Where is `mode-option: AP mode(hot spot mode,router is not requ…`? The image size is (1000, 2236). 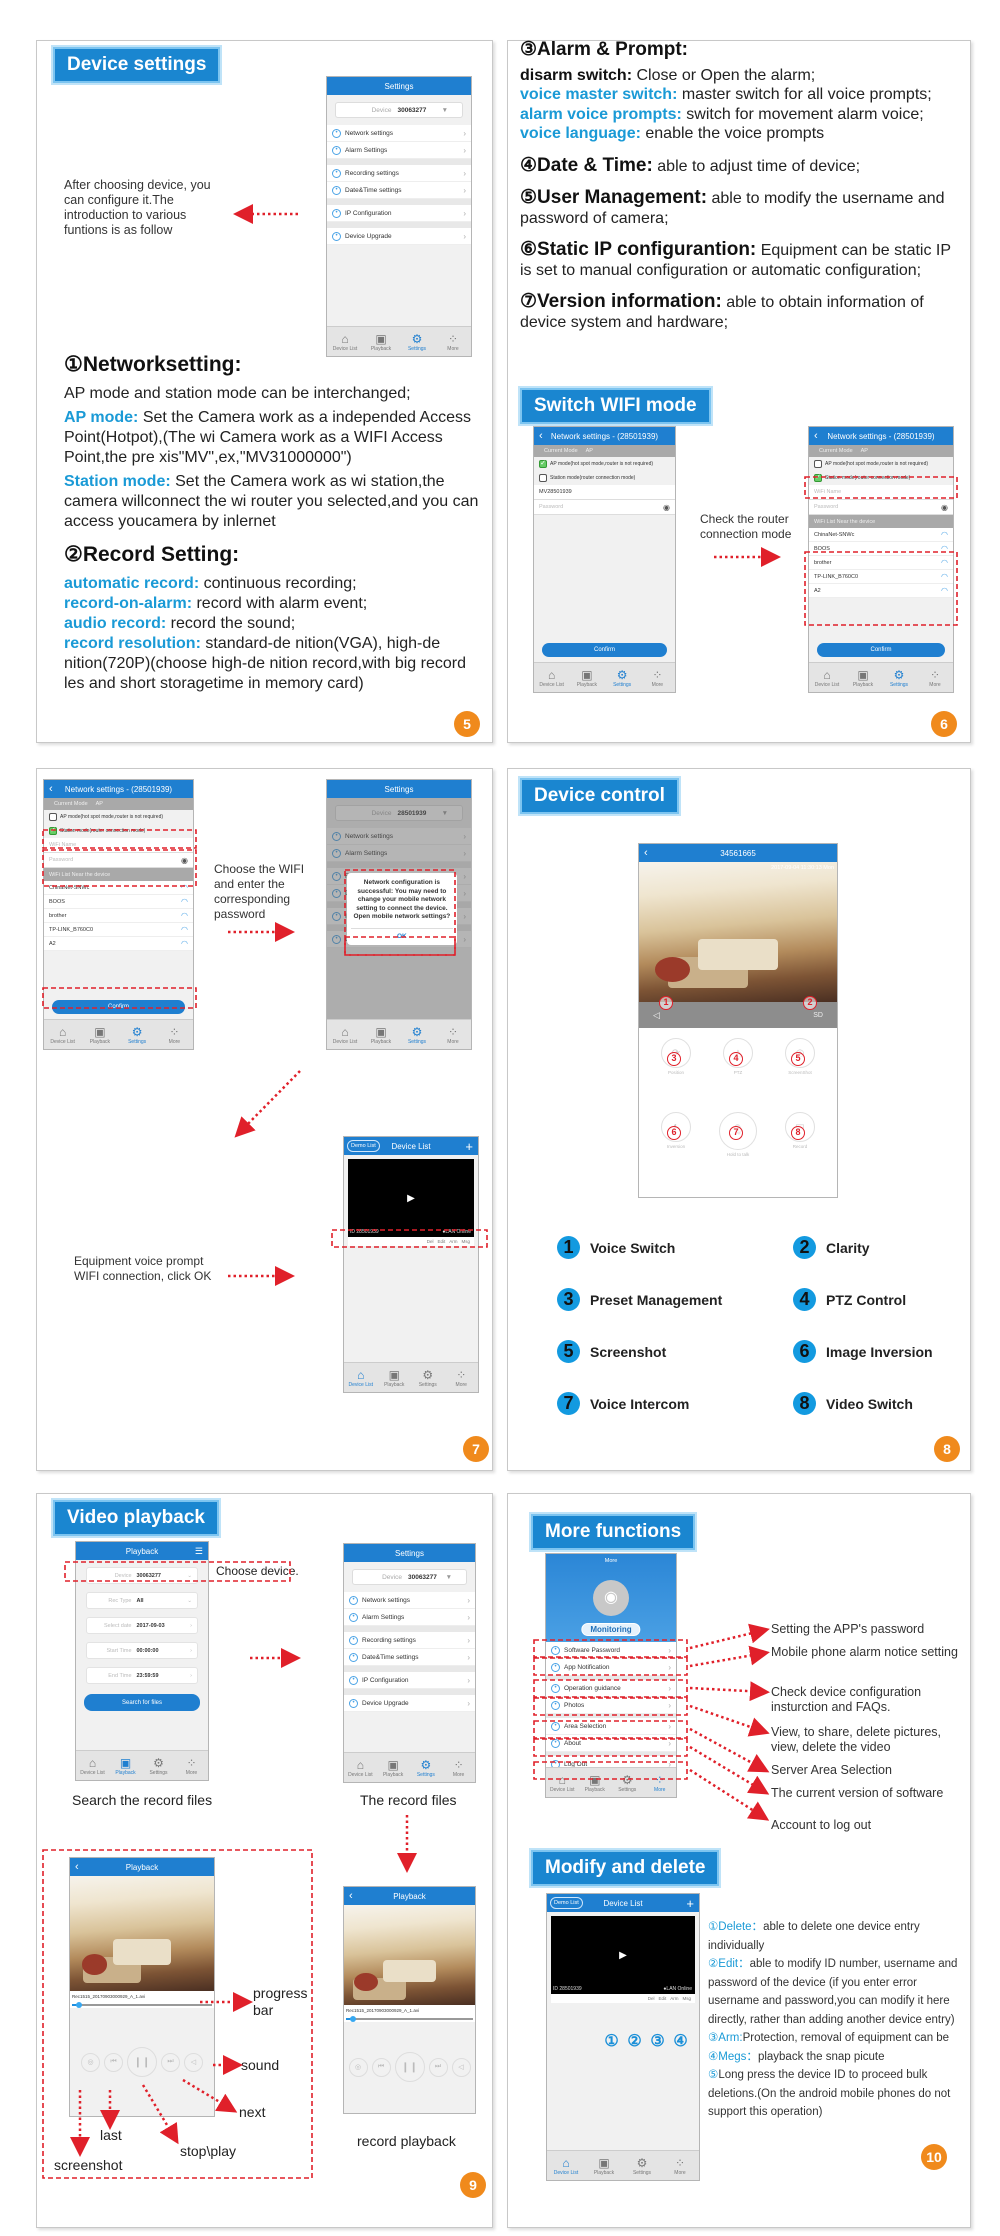
mode-option: AP mode(hot spot mode,router is not requ… is located at coordinates (118, 817).